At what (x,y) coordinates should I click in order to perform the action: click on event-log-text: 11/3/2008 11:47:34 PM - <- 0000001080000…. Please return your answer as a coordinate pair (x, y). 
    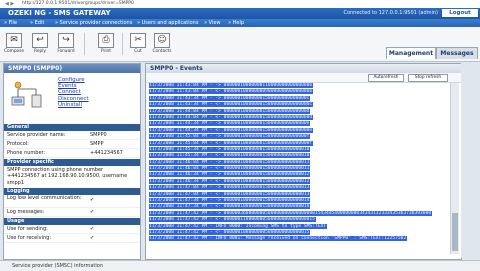
    Looking at the image, I should click on (230, 207).